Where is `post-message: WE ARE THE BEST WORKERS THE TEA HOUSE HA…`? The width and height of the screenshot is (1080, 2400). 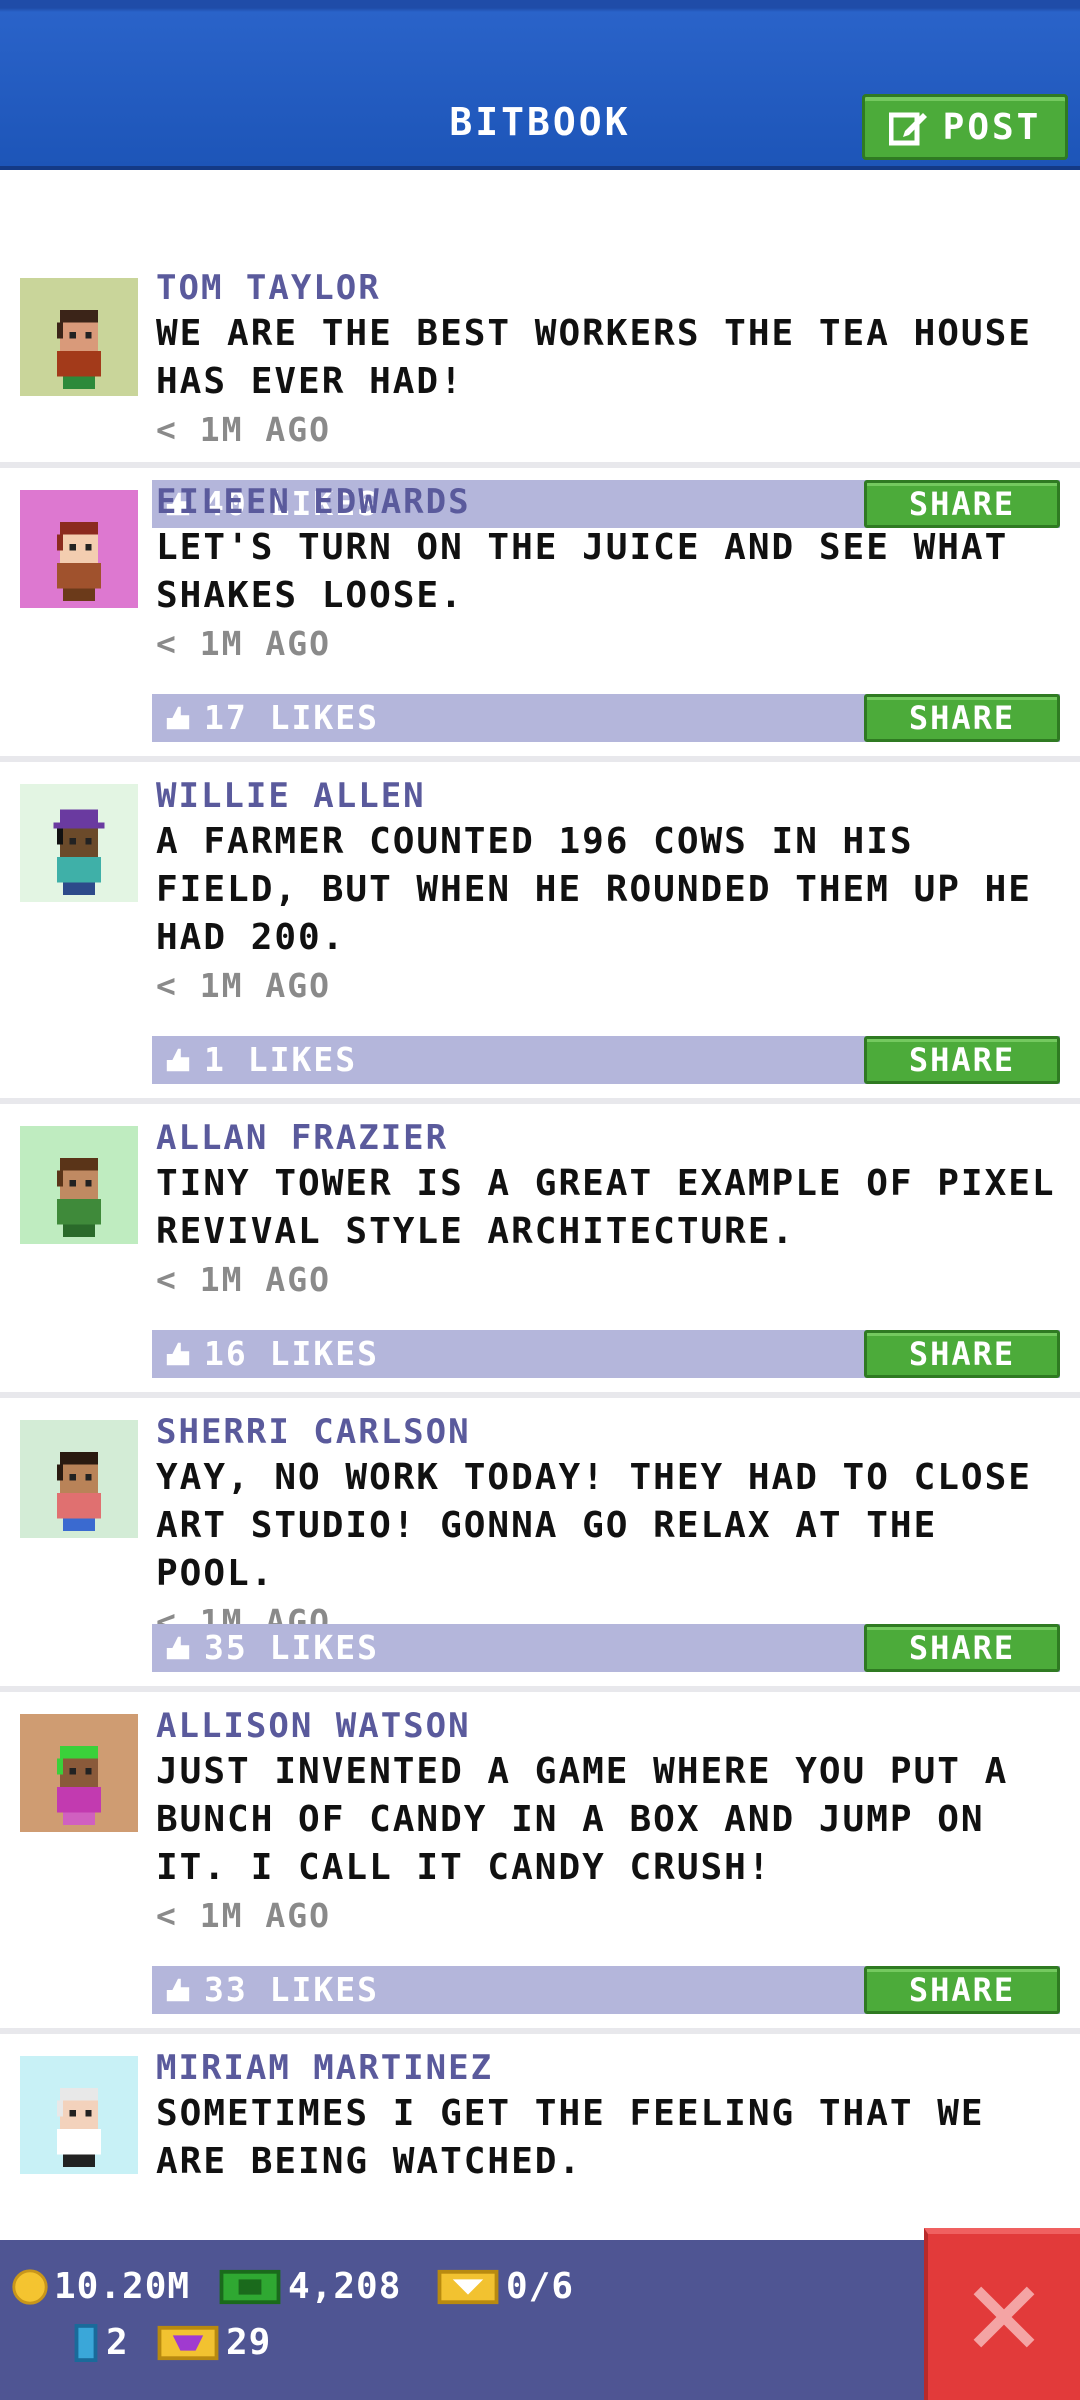
post-message: WE ARE THE BEST WORKERS THE TEA HOUSE HA… is located at coordinates (594, 357).